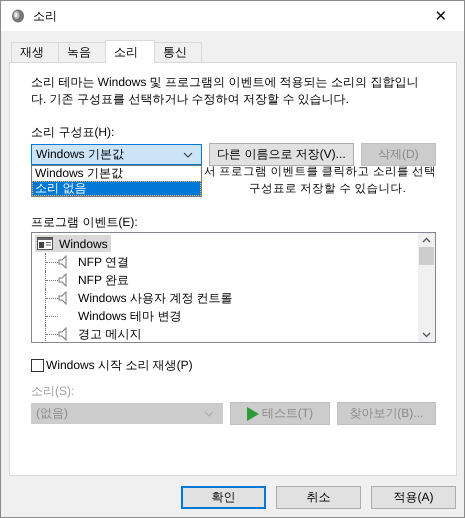 The height and width of the screenshot is (518, 465). What do you see at coordinates (320, 172) in the screenshot?
I see `hint-text: 서 프로그램 이벤트를 클릭하고 소리를 선택` at bounding box center [320, 172].